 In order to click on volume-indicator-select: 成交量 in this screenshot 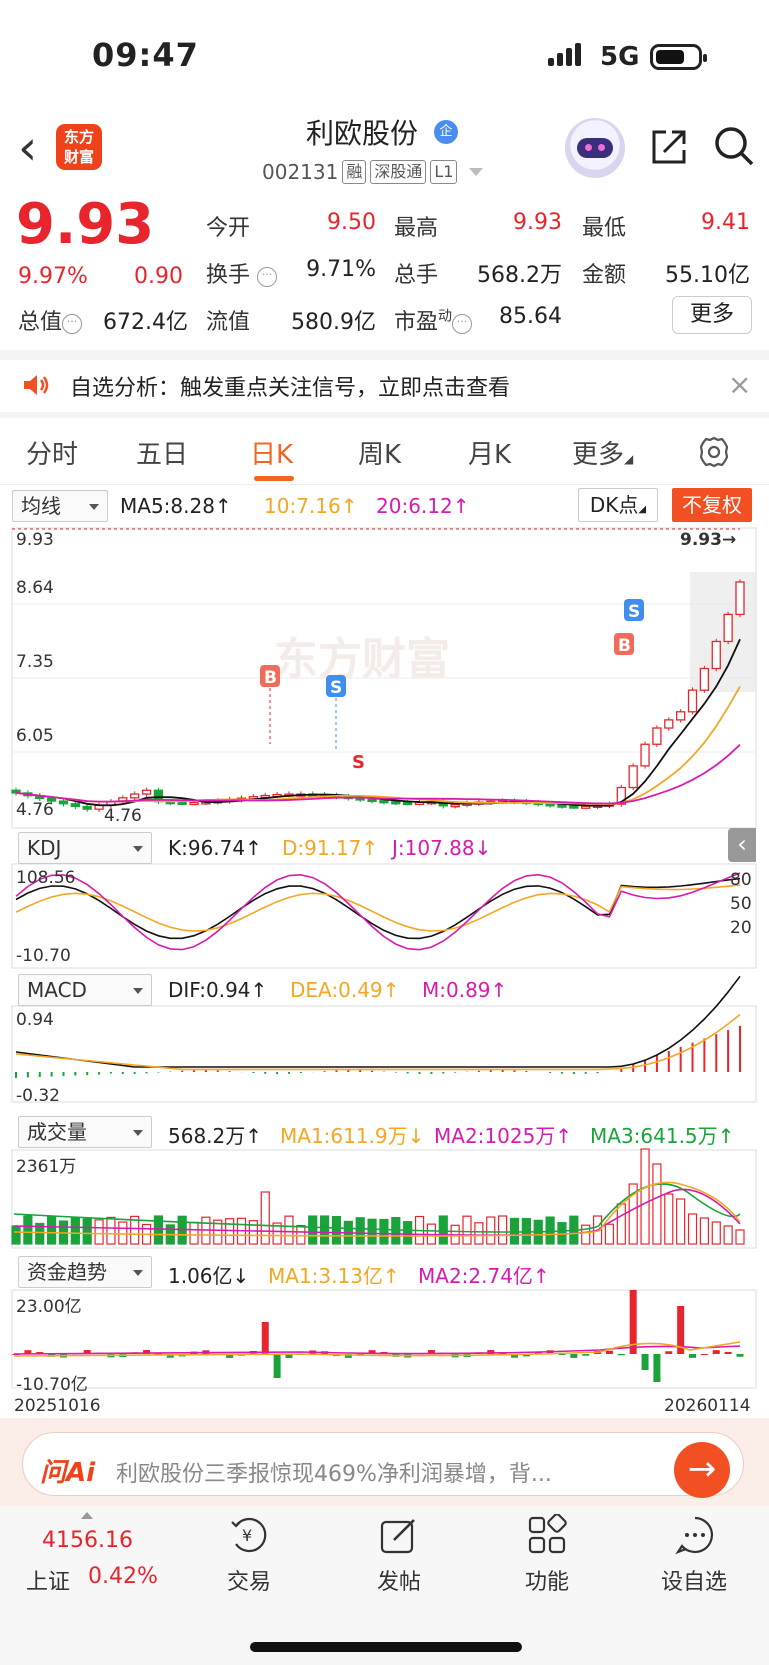, I will do `click(85, 1132)`.